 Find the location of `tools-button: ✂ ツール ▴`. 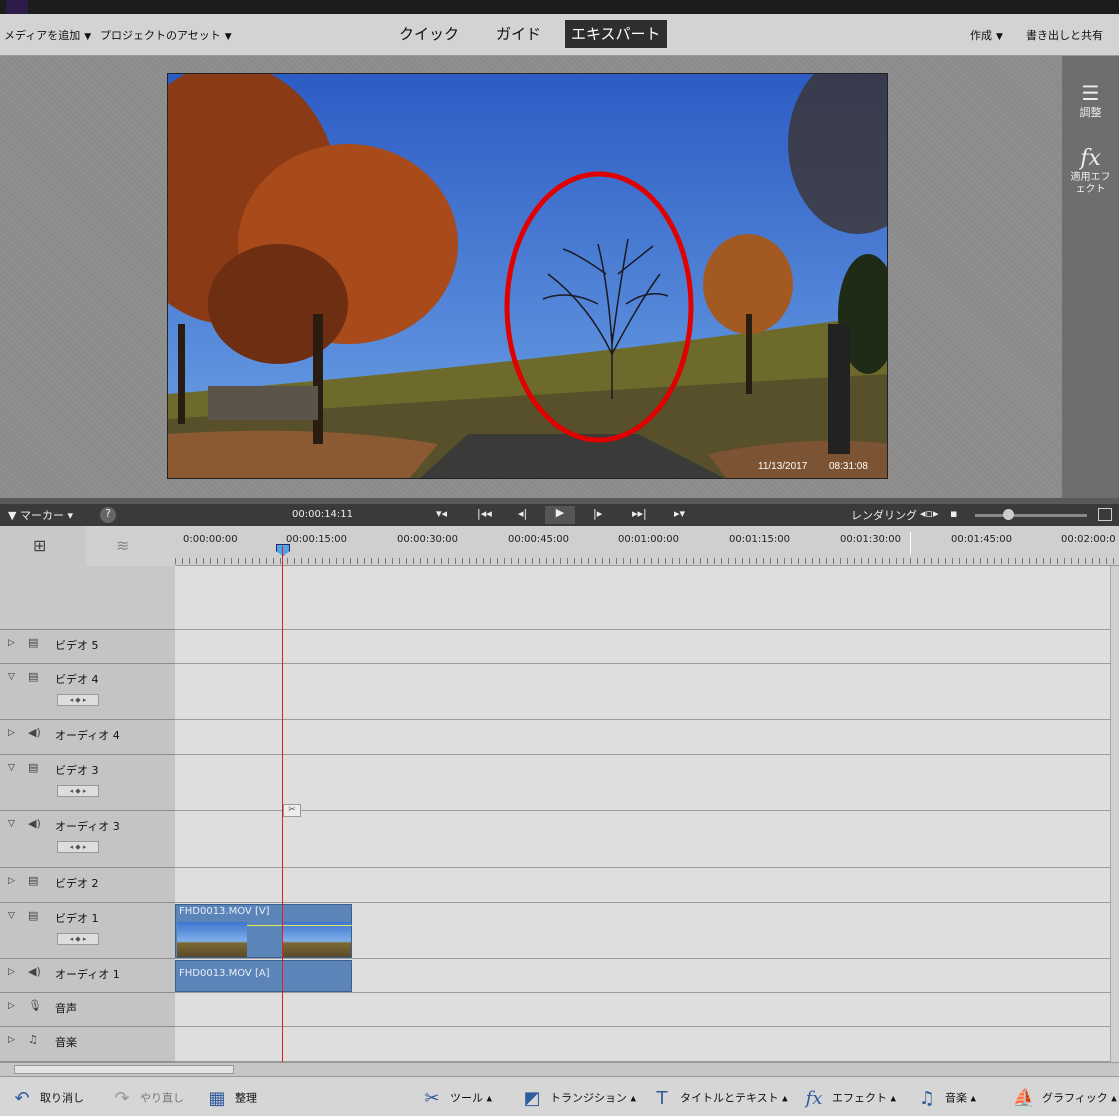

tools-button: ✂ ツール ▴ is located at coordinates (456, 1098).